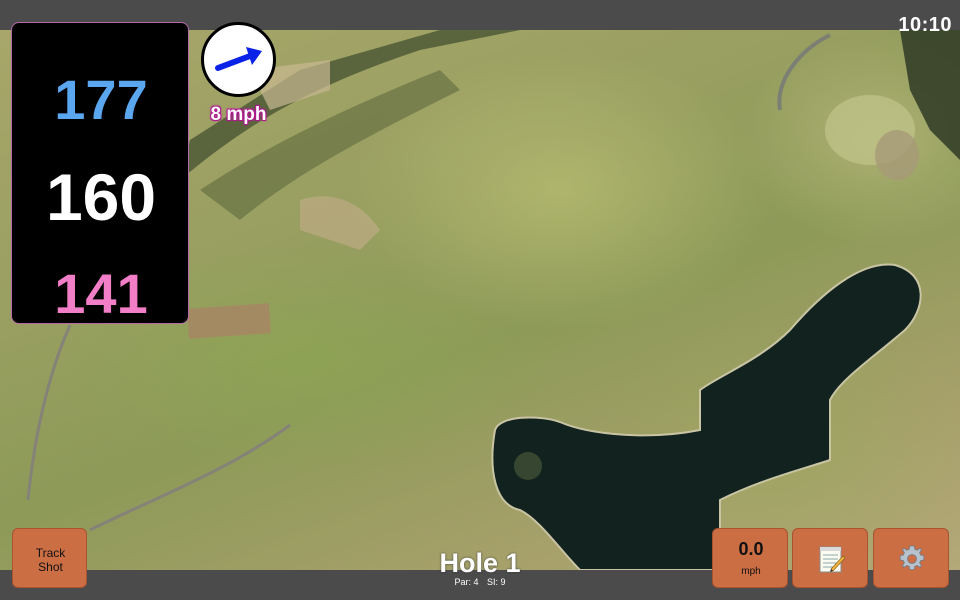  I want to click on clock: 10:10, so click(925, 25).